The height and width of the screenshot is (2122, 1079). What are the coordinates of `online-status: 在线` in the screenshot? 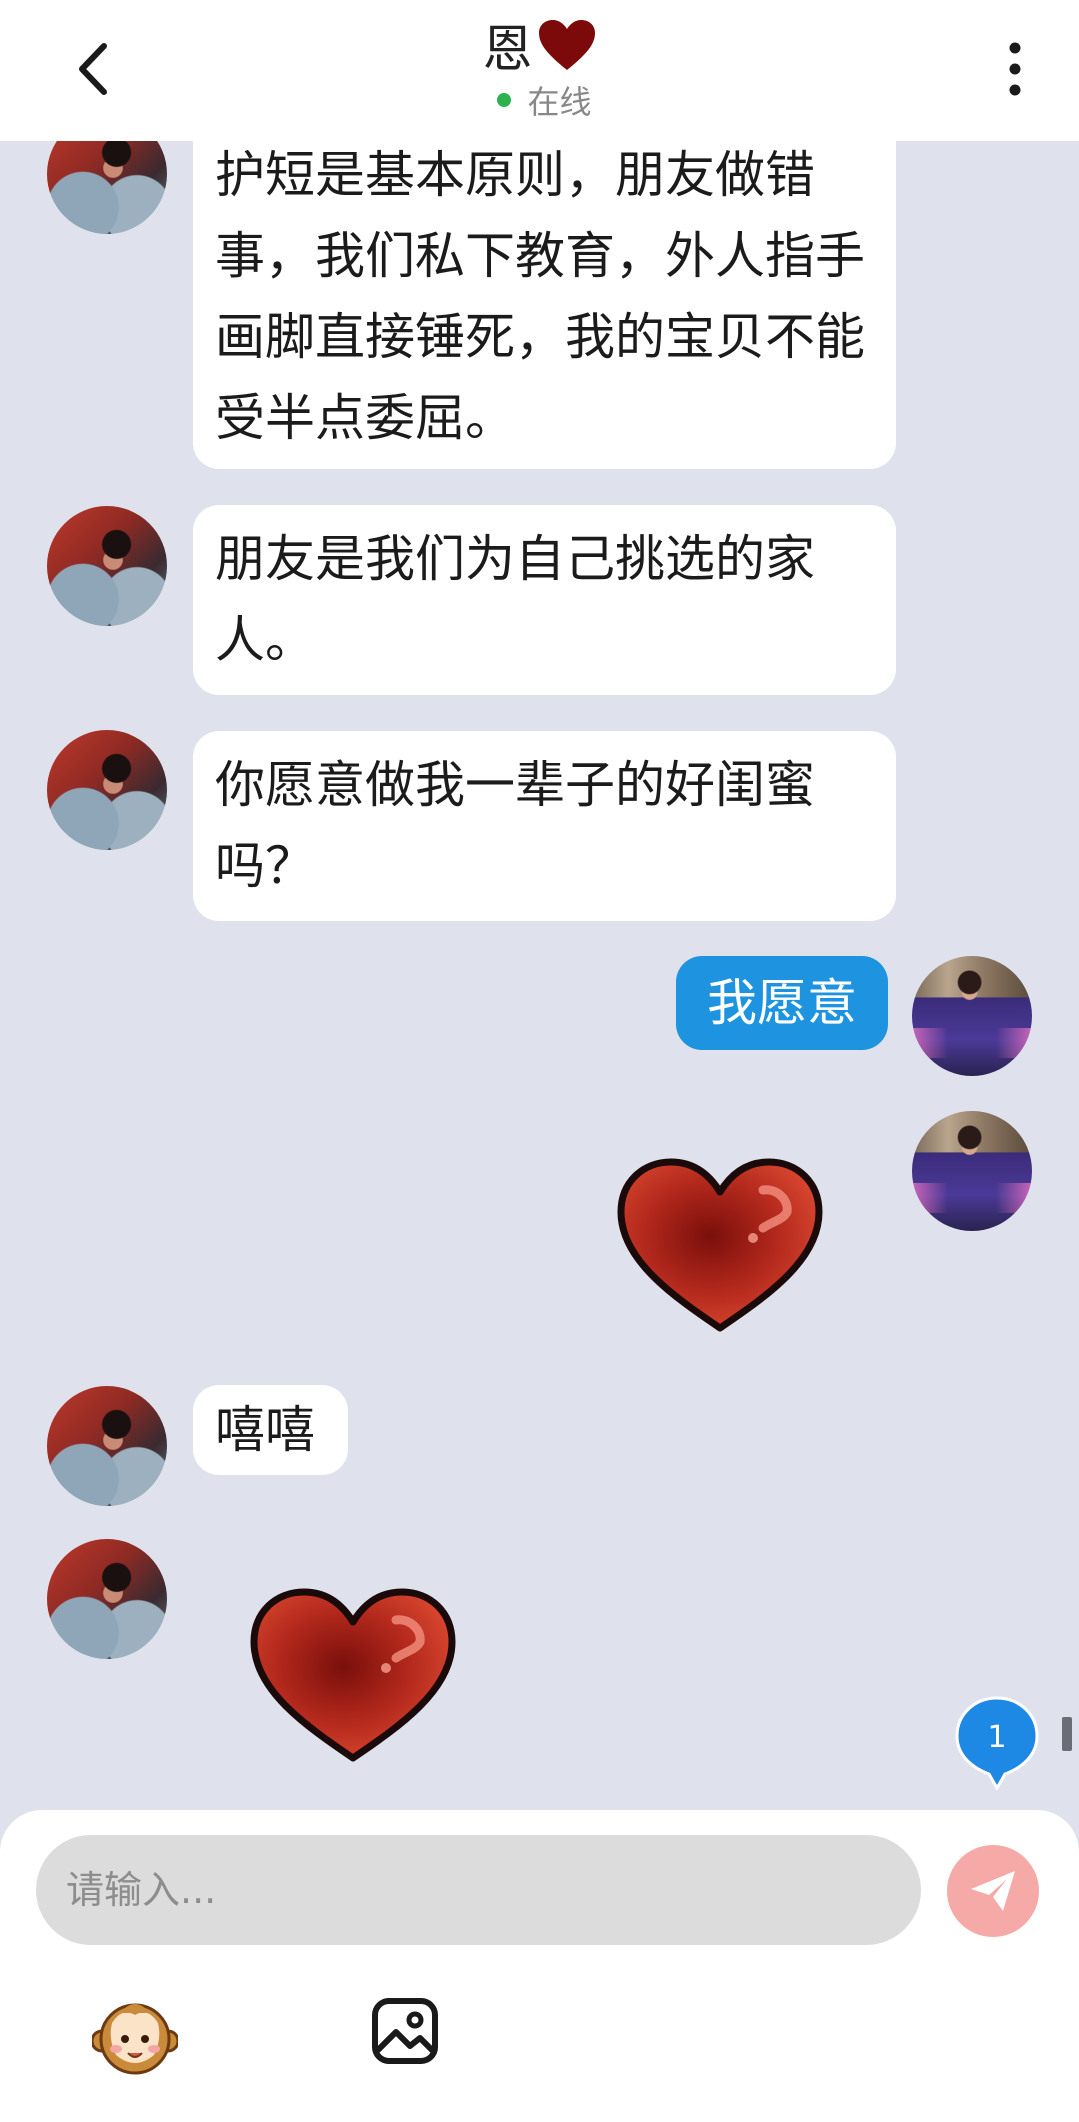 It's located at (544, 100).